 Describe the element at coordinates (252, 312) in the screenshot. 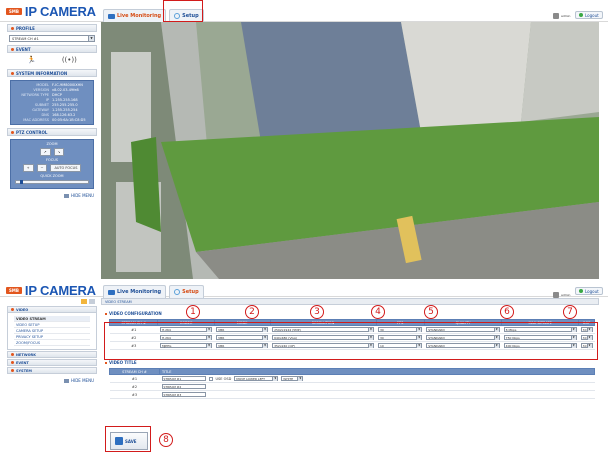

I see `annotation-marker: 2` at that location.